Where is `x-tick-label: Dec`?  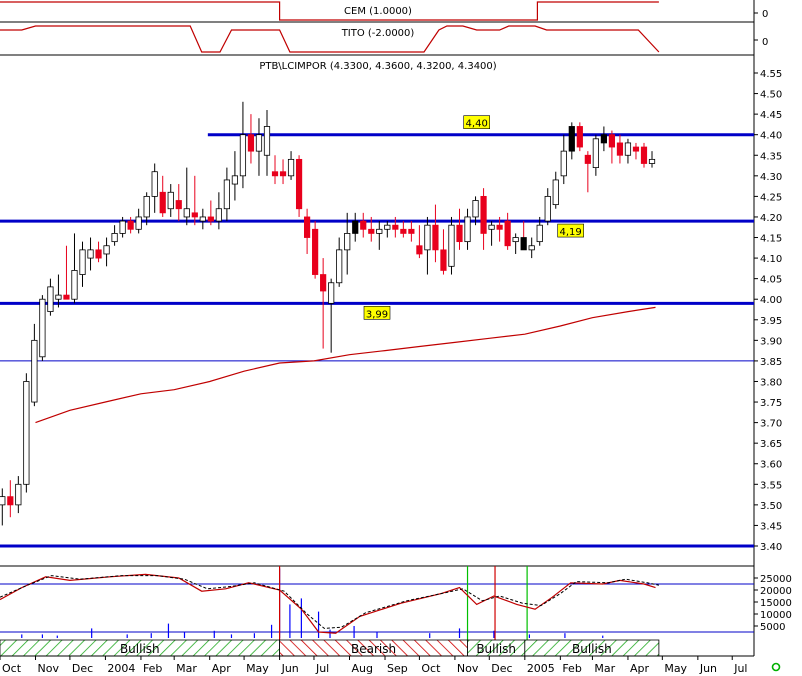 x-tick-label: Dec is located at coordinates (82, 668).